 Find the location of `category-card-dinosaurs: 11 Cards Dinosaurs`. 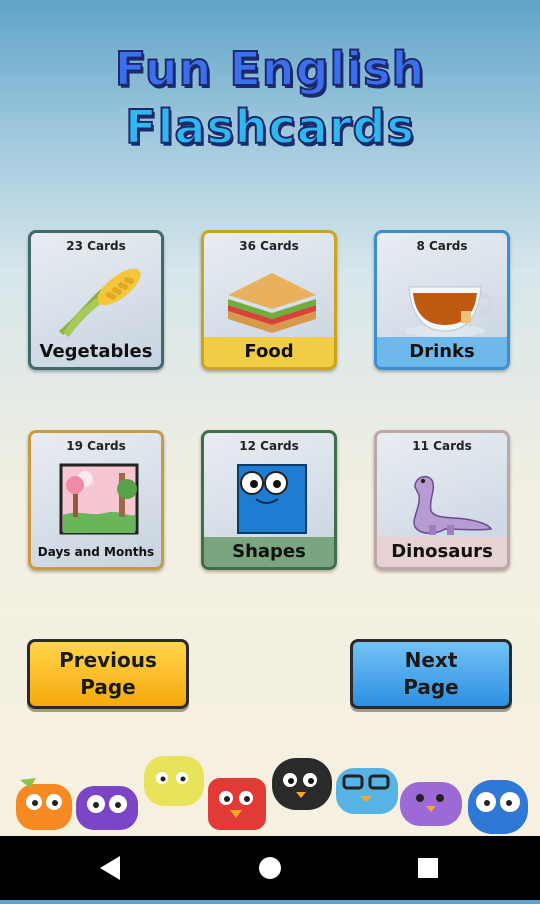

category-card-dinosaurs: 11 Cards Dinosaurs is located at coordinates (442, 500).